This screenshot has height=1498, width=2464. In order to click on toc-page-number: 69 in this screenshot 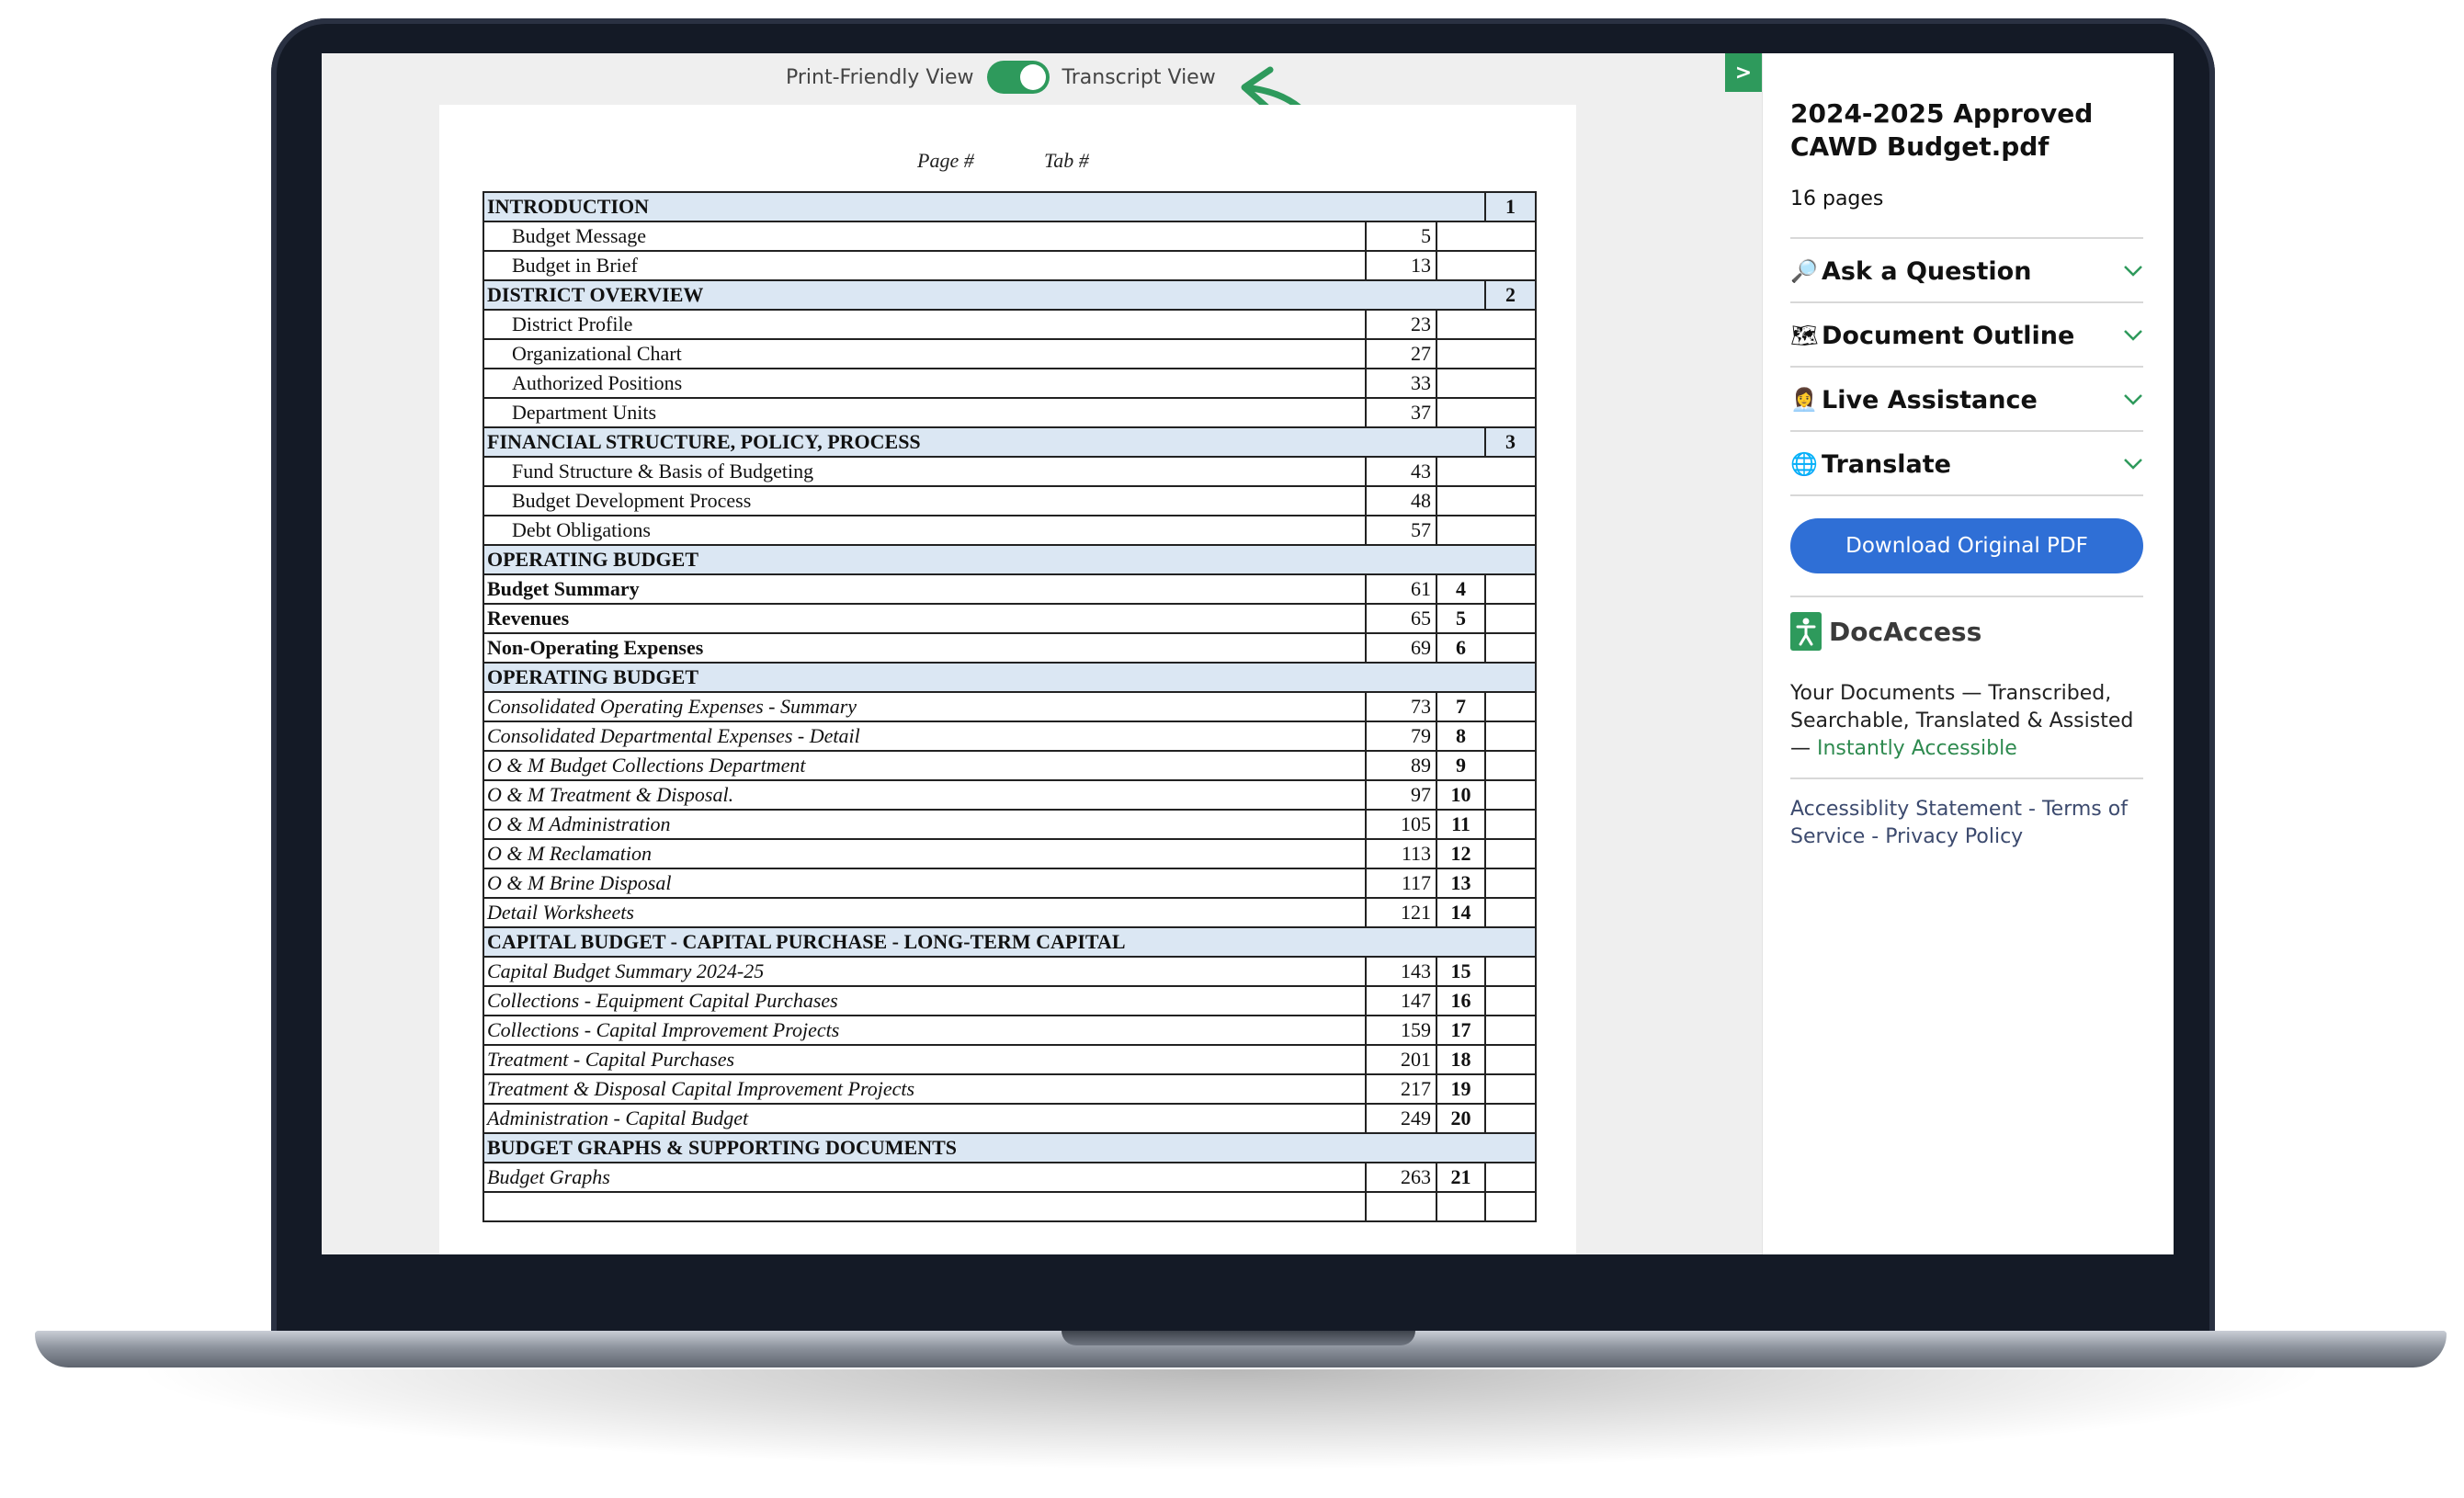, I will do `click(1401, 648)`.